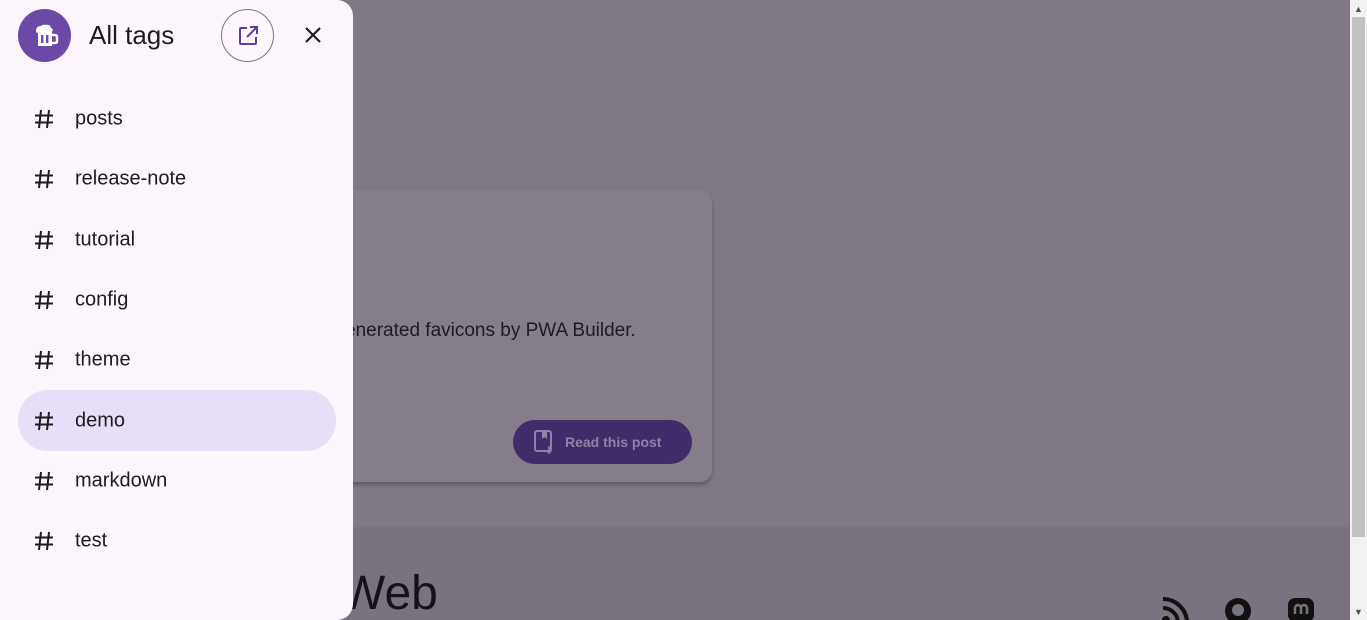  Describe the element at coordinates (1238, 608) in the screenshot. I see `github-icon` at that location.